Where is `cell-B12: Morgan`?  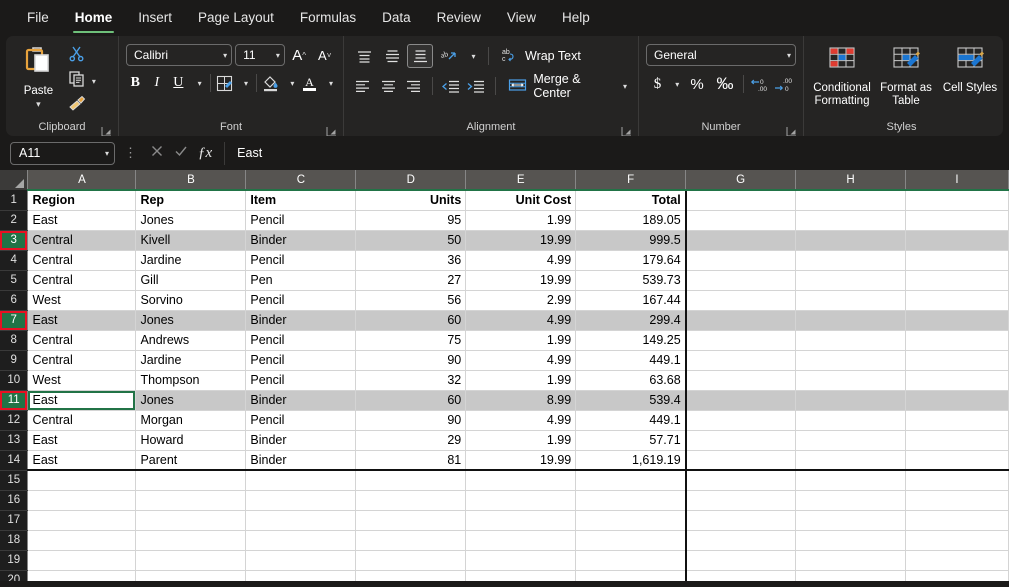 cell-B12: Morgan is located at coordinates (191, 420).